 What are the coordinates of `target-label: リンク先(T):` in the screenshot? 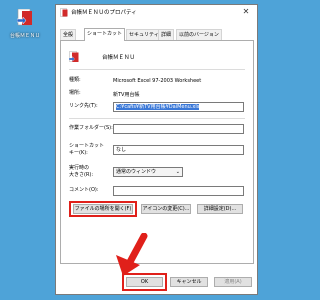 It's located at (83, 106).